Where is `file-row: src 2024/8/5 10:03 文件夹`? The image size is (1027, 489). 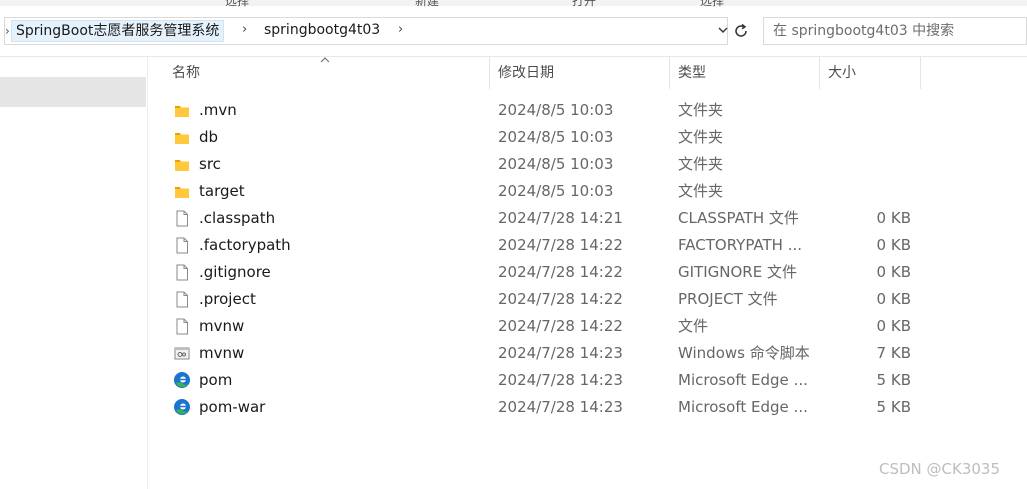
file-row: src 2024/8/5 10:03 文件夹 is located at coordinates (587, 164).